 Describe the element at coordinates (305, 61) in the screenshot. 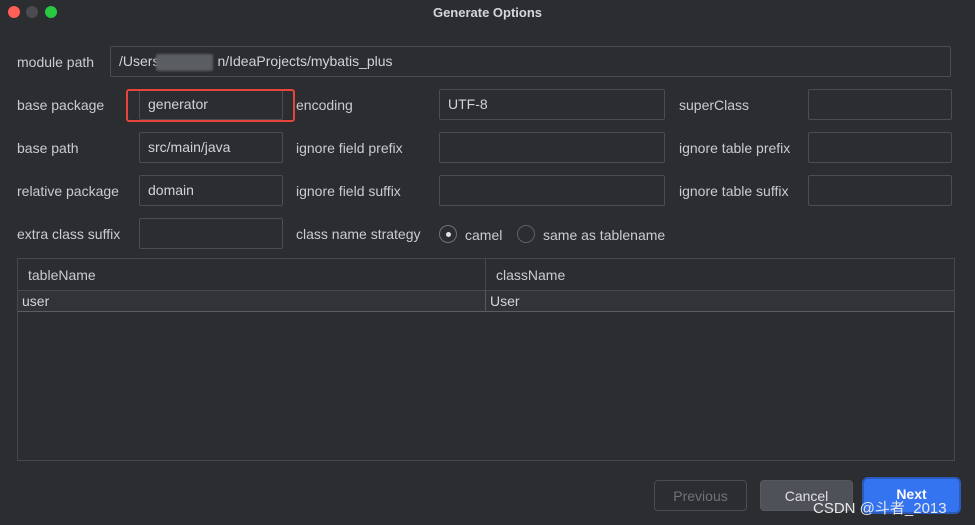

I see `module-path-value-end: n/IdeaProjects/mybatis_plus` at that location.